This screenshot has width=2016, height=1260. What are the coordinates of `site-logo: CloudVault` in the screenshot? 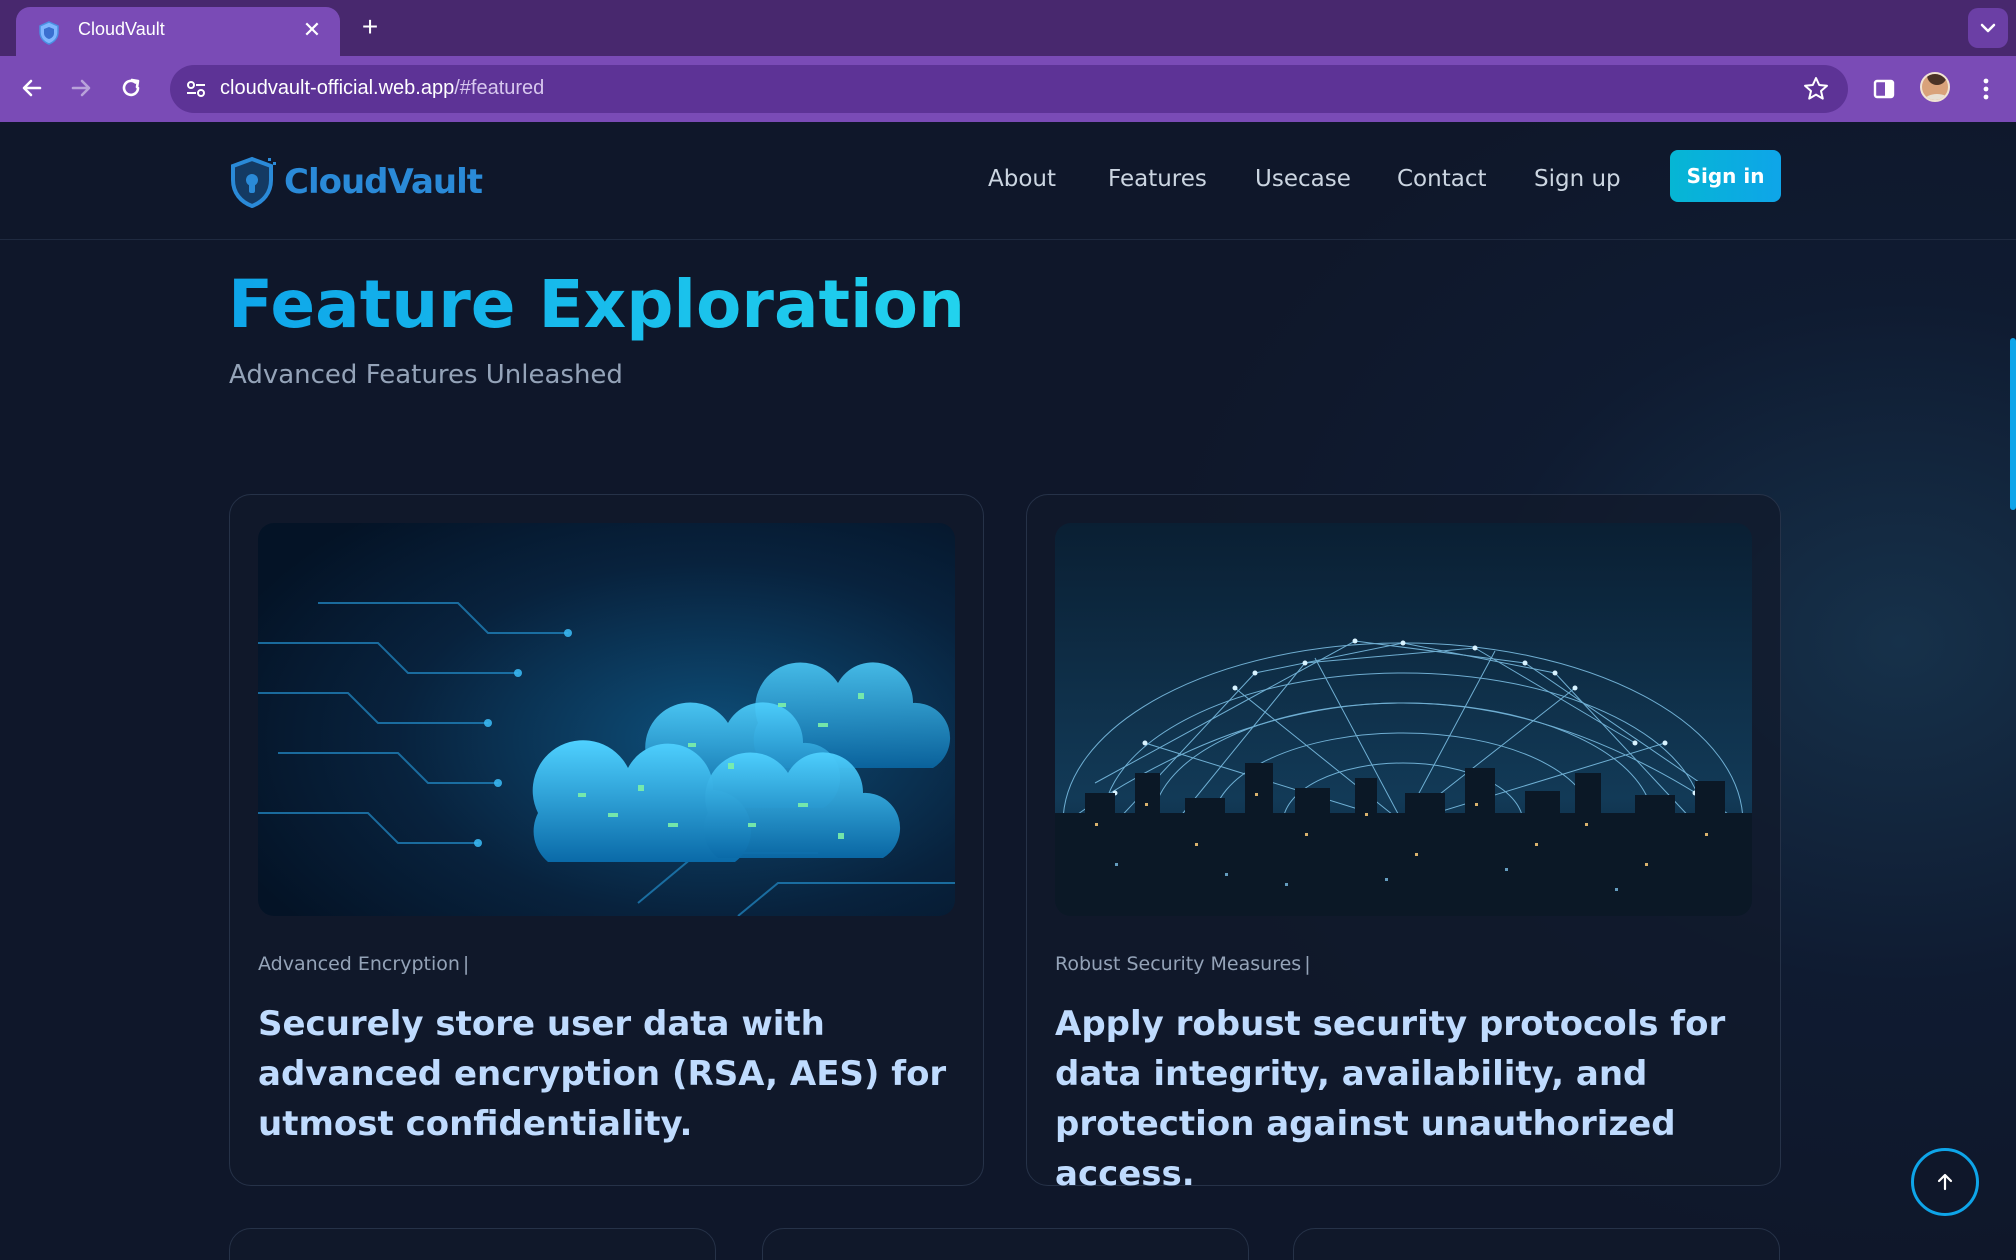 It's located at (356, 182).